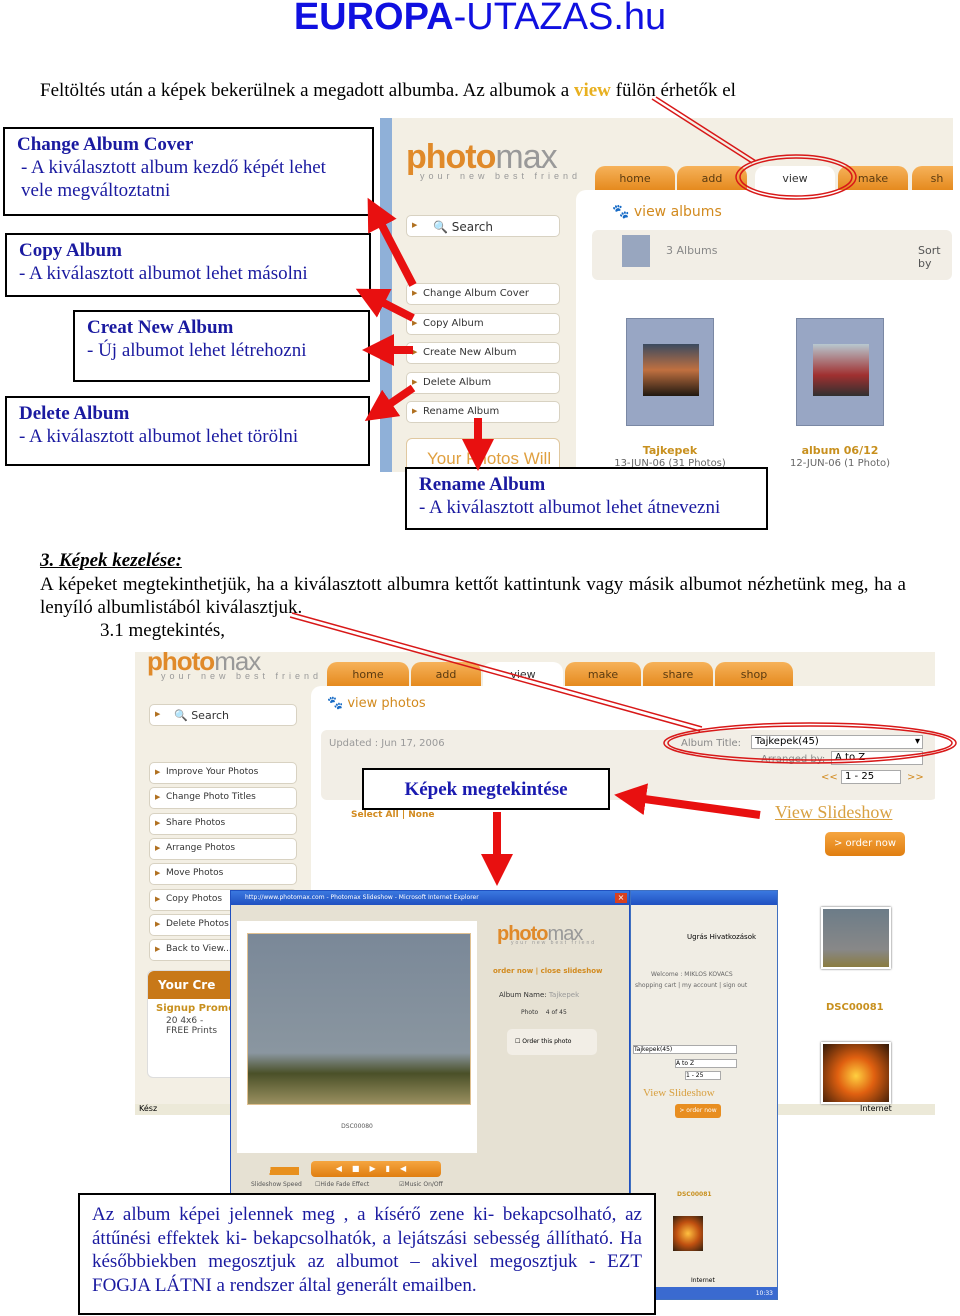 The image size is (960, 1316). I want to click on speed-label: Slideshow Speed, so click(276, 1184).